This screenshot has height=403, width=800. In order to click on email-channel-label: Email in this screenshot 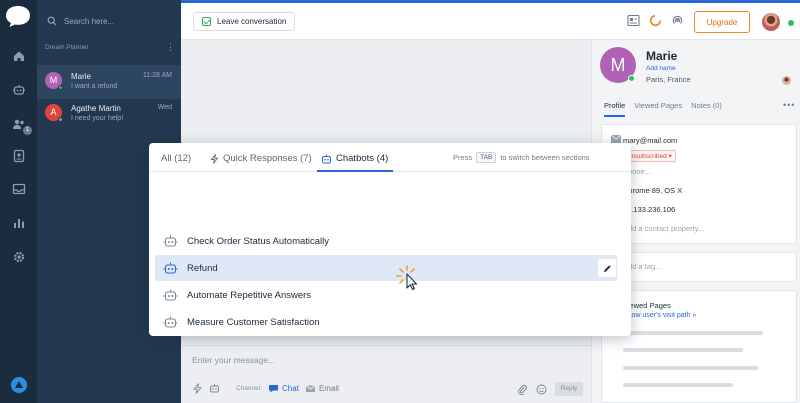, I will do `click(328, 388)`.